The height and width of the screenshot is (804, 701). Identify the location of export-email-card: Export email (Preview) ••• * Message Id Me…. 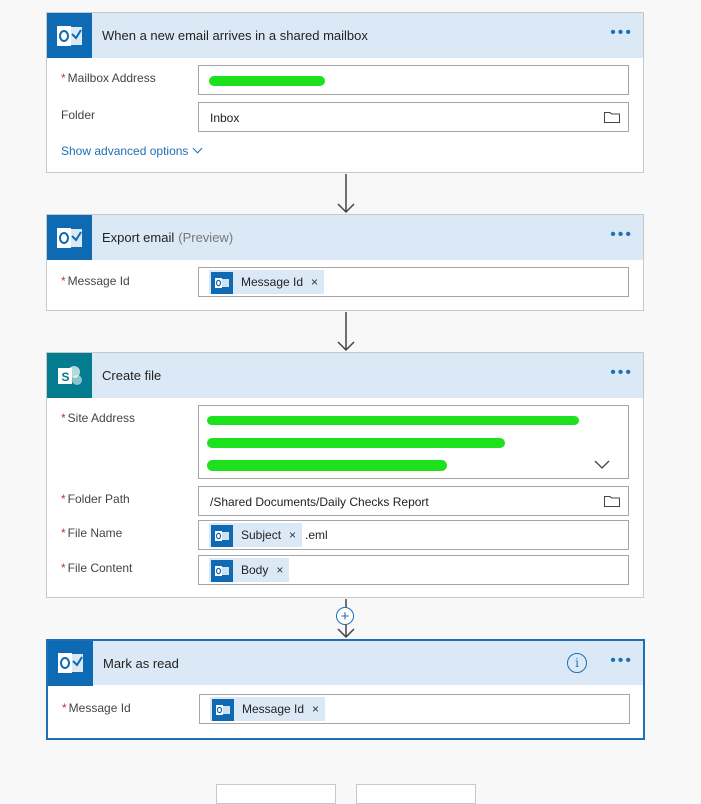
(345, 262).